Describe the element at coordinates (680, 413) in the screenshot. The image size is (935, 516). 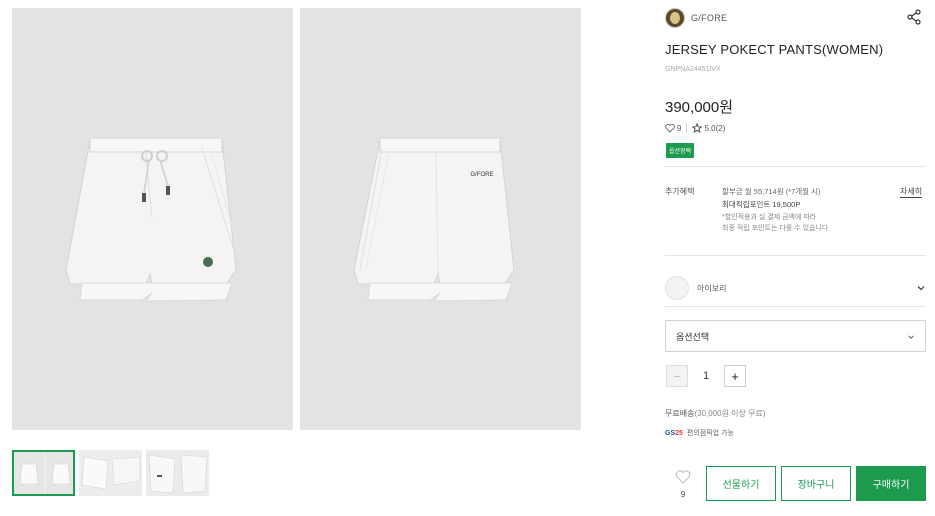
I see `shipping-main: 무료배송` at that location.